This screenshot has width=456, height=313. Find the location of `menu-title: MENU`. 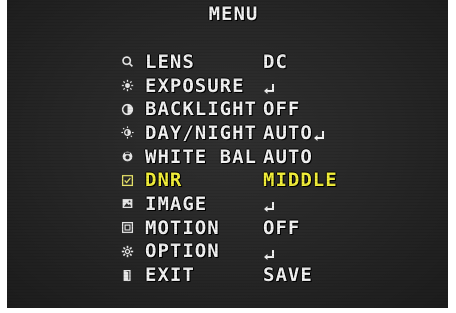

menu-title: MENU is located at coordinates (233, 14).